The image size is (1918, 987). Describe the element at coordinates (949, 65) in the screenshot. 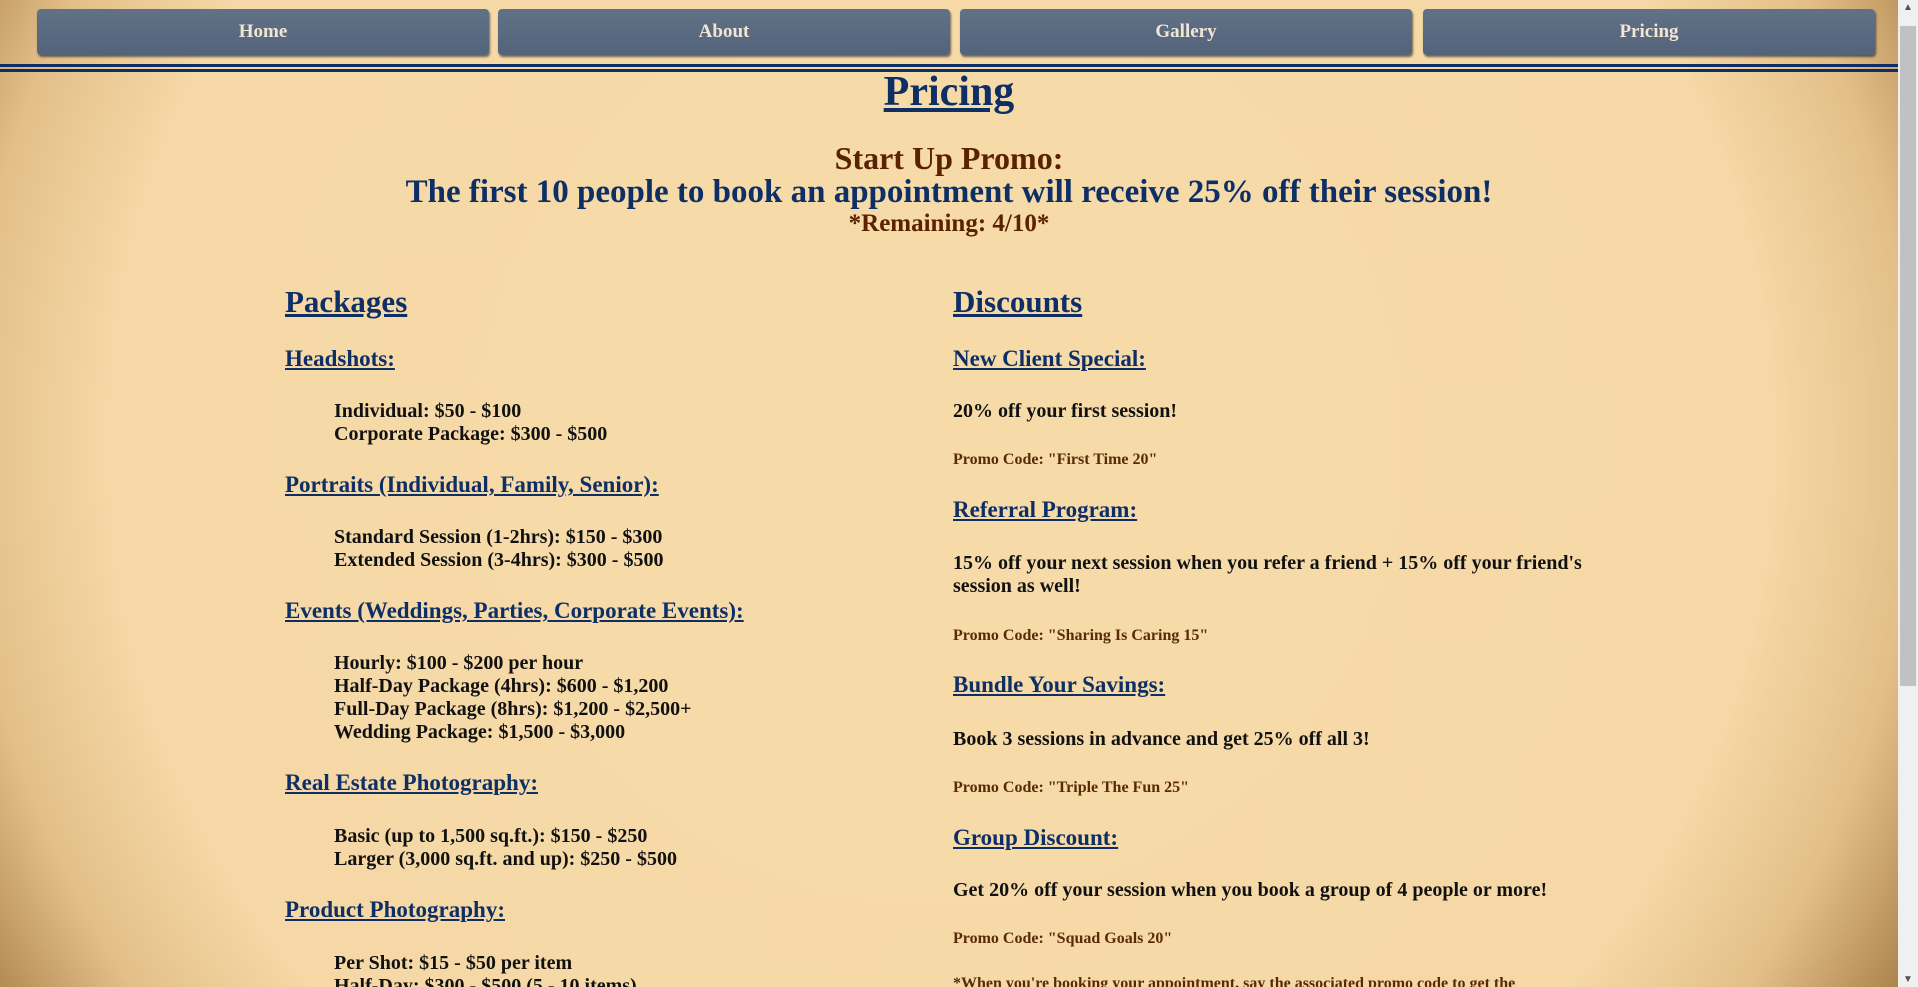

I see `divider` at that location.